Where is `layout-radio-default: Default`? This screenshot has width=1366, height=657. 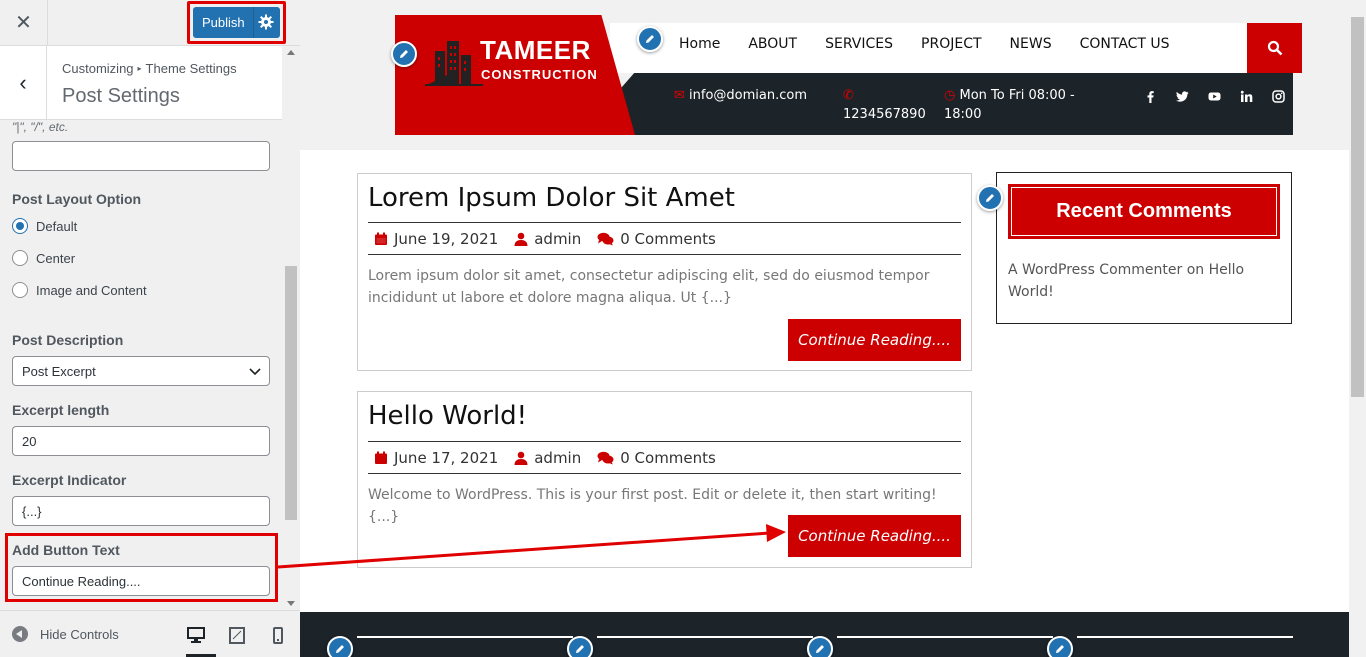 layout-radio-default: Default is located at coordinates (44, 226).